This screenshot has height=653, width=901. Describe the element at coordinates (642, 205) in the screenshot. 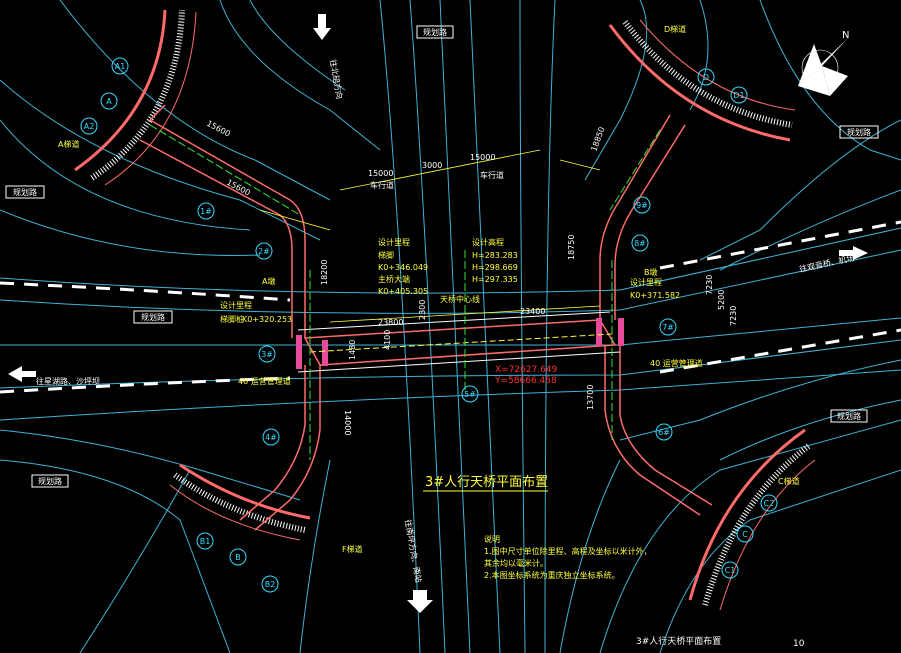

I see `svg-text: 9#` at that location.